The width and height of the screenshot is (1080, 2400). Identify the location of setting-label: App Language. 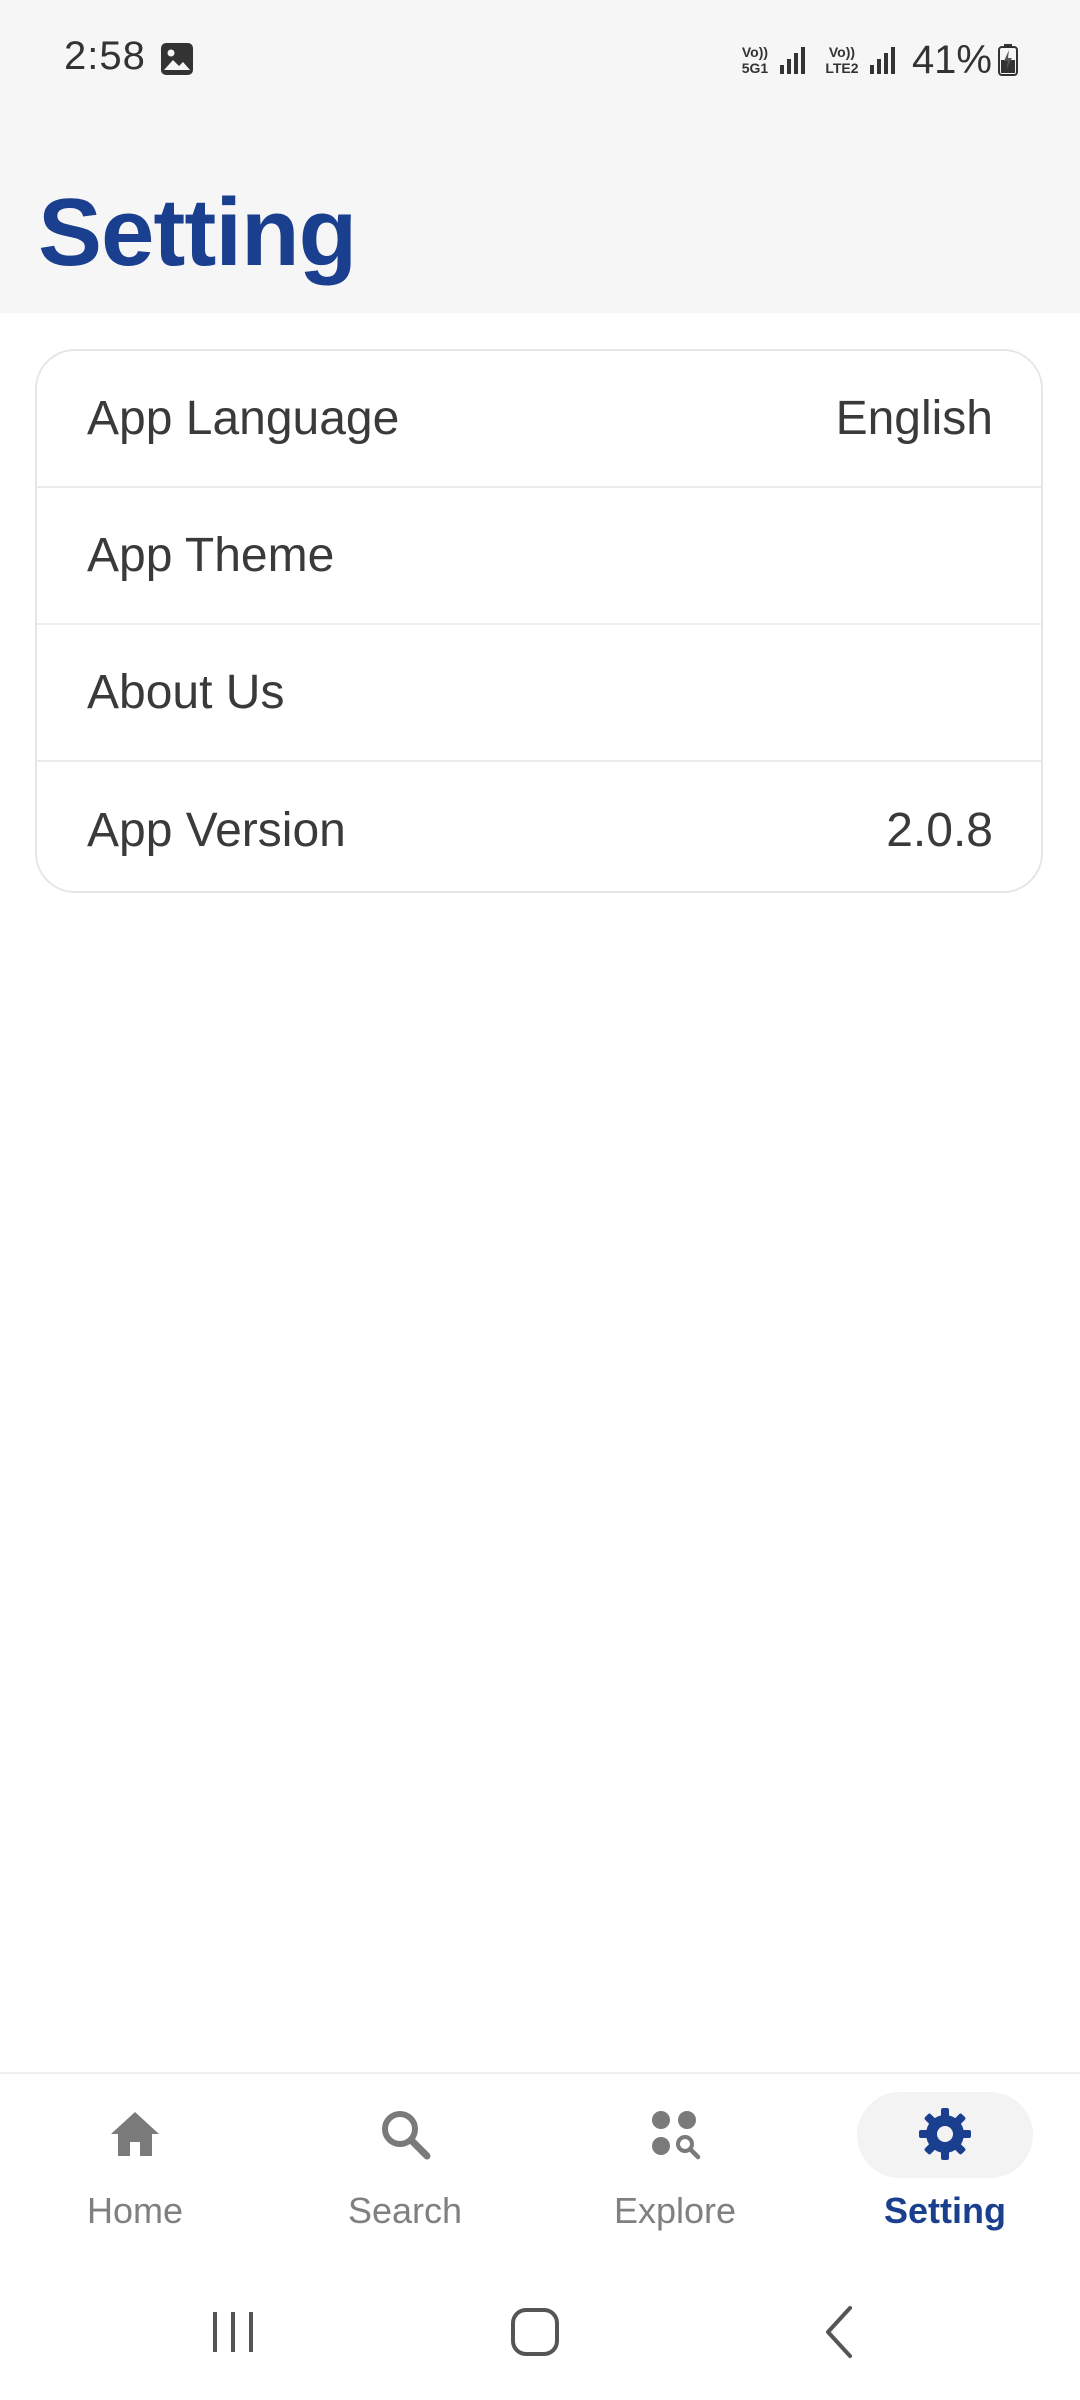
(243, 418).